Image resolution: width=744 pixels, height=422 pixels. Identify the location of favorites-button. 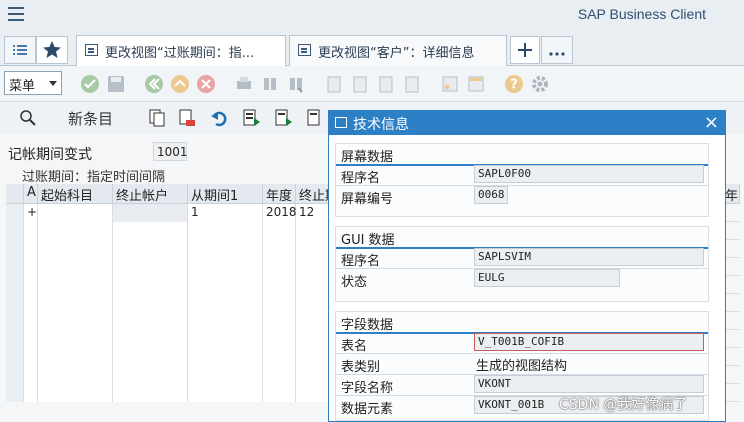
(52, 50).